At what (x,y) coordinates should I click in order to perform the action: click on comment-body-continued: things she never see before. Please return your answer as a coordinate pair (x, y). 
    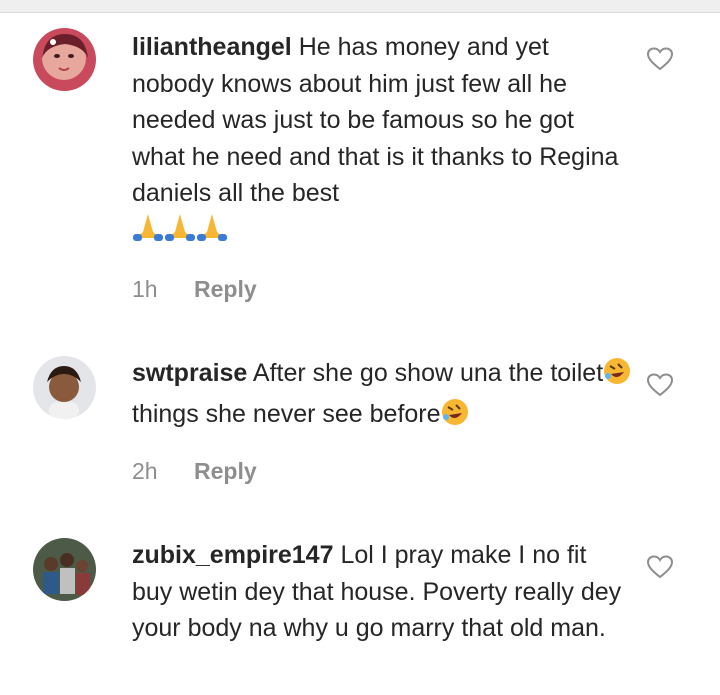
    Looking at the image, I should click on (286, 413).